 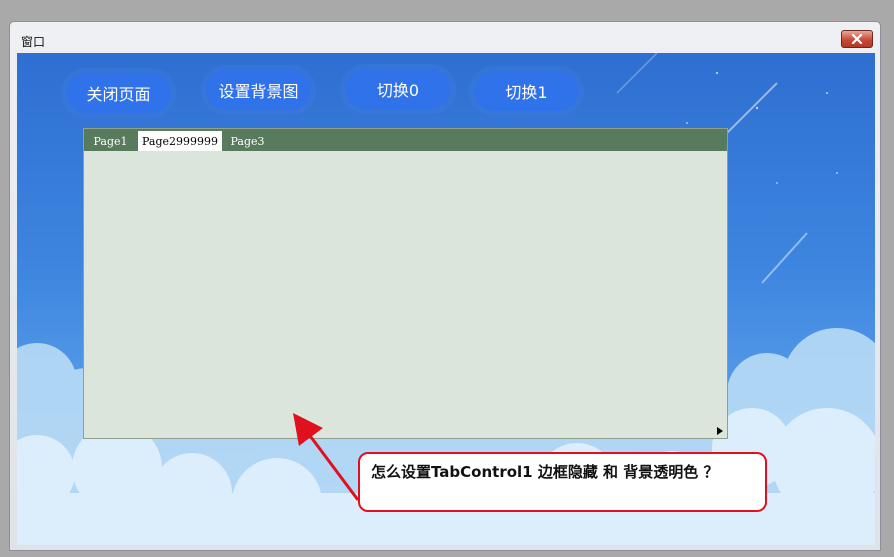 What do you see at coordinates (118, 93) in the screenshot?
I see `close-page-button: 关闭页面` at bounding box center [118, 93].